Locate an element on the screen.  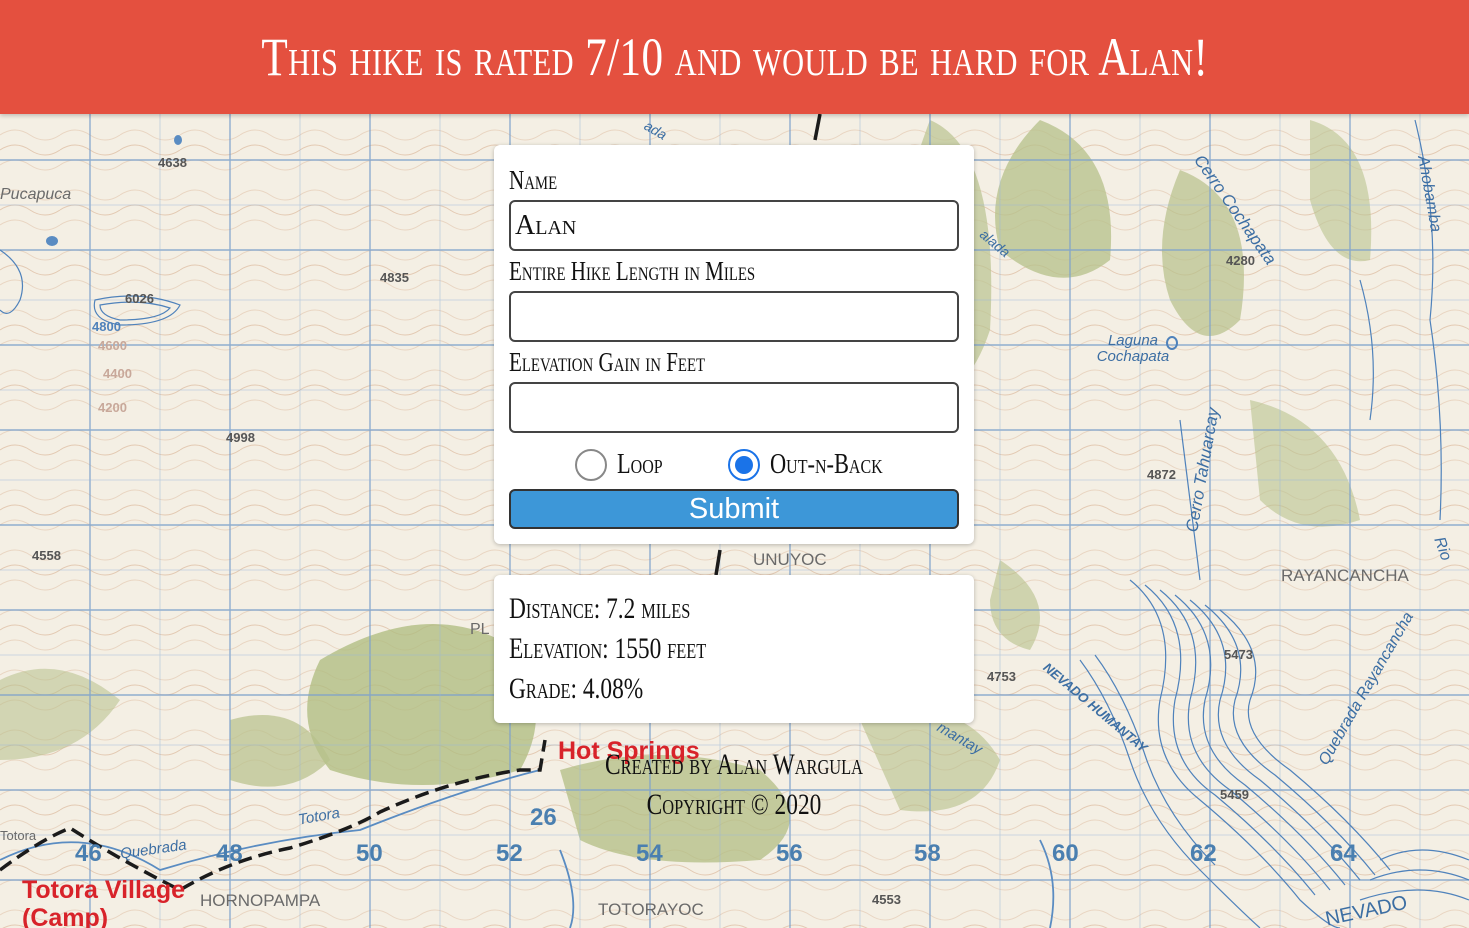
map-elev-label: 4800 is located at coordinates (106, 326).